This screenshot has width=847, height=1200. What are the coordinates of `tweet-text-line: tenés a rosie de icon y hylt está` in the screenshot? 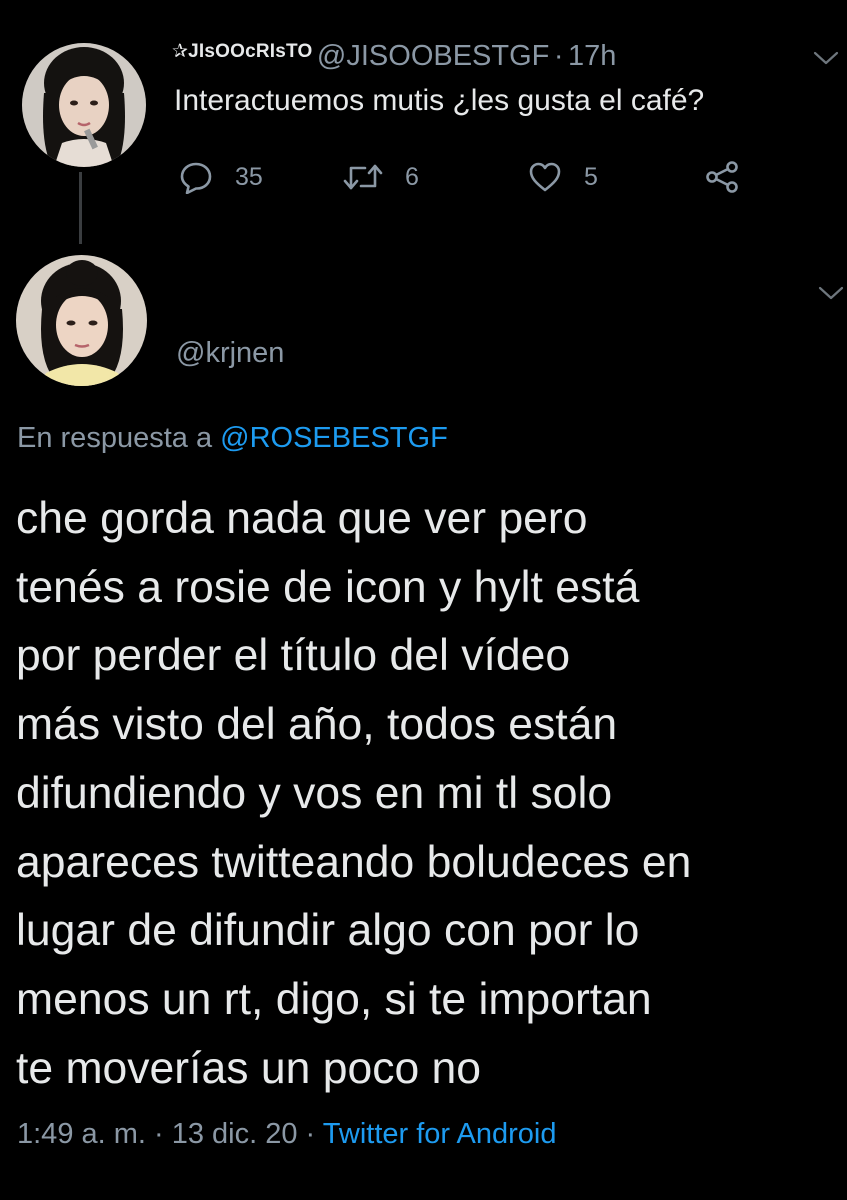 It's located at (328, 587).